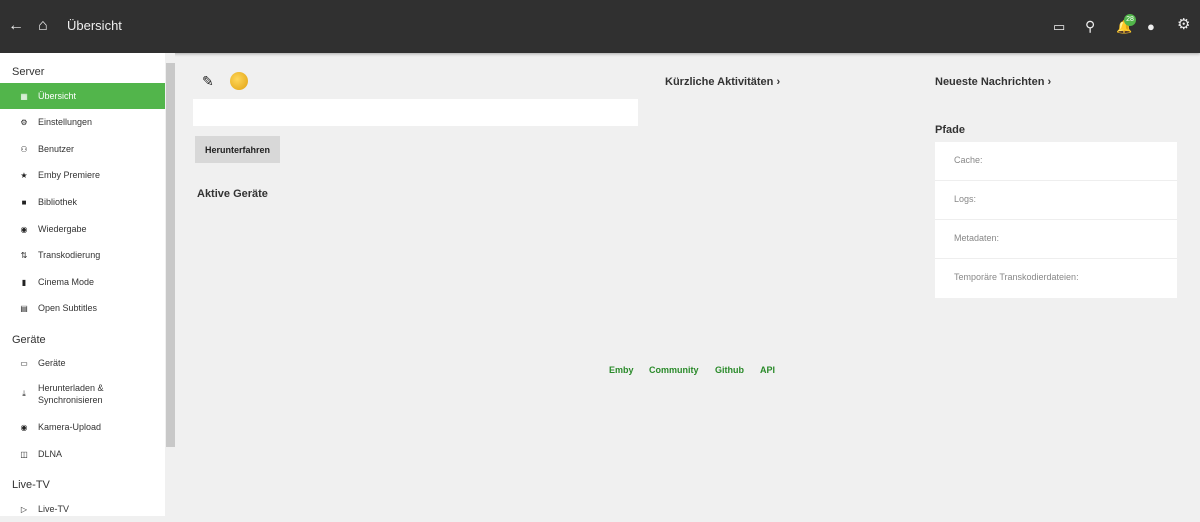 The image size is (1200, 522). What do you see at coordinates (24, 202) in the screenshot?
I see `folder-icon: ■` at bounding box center [24, 202].